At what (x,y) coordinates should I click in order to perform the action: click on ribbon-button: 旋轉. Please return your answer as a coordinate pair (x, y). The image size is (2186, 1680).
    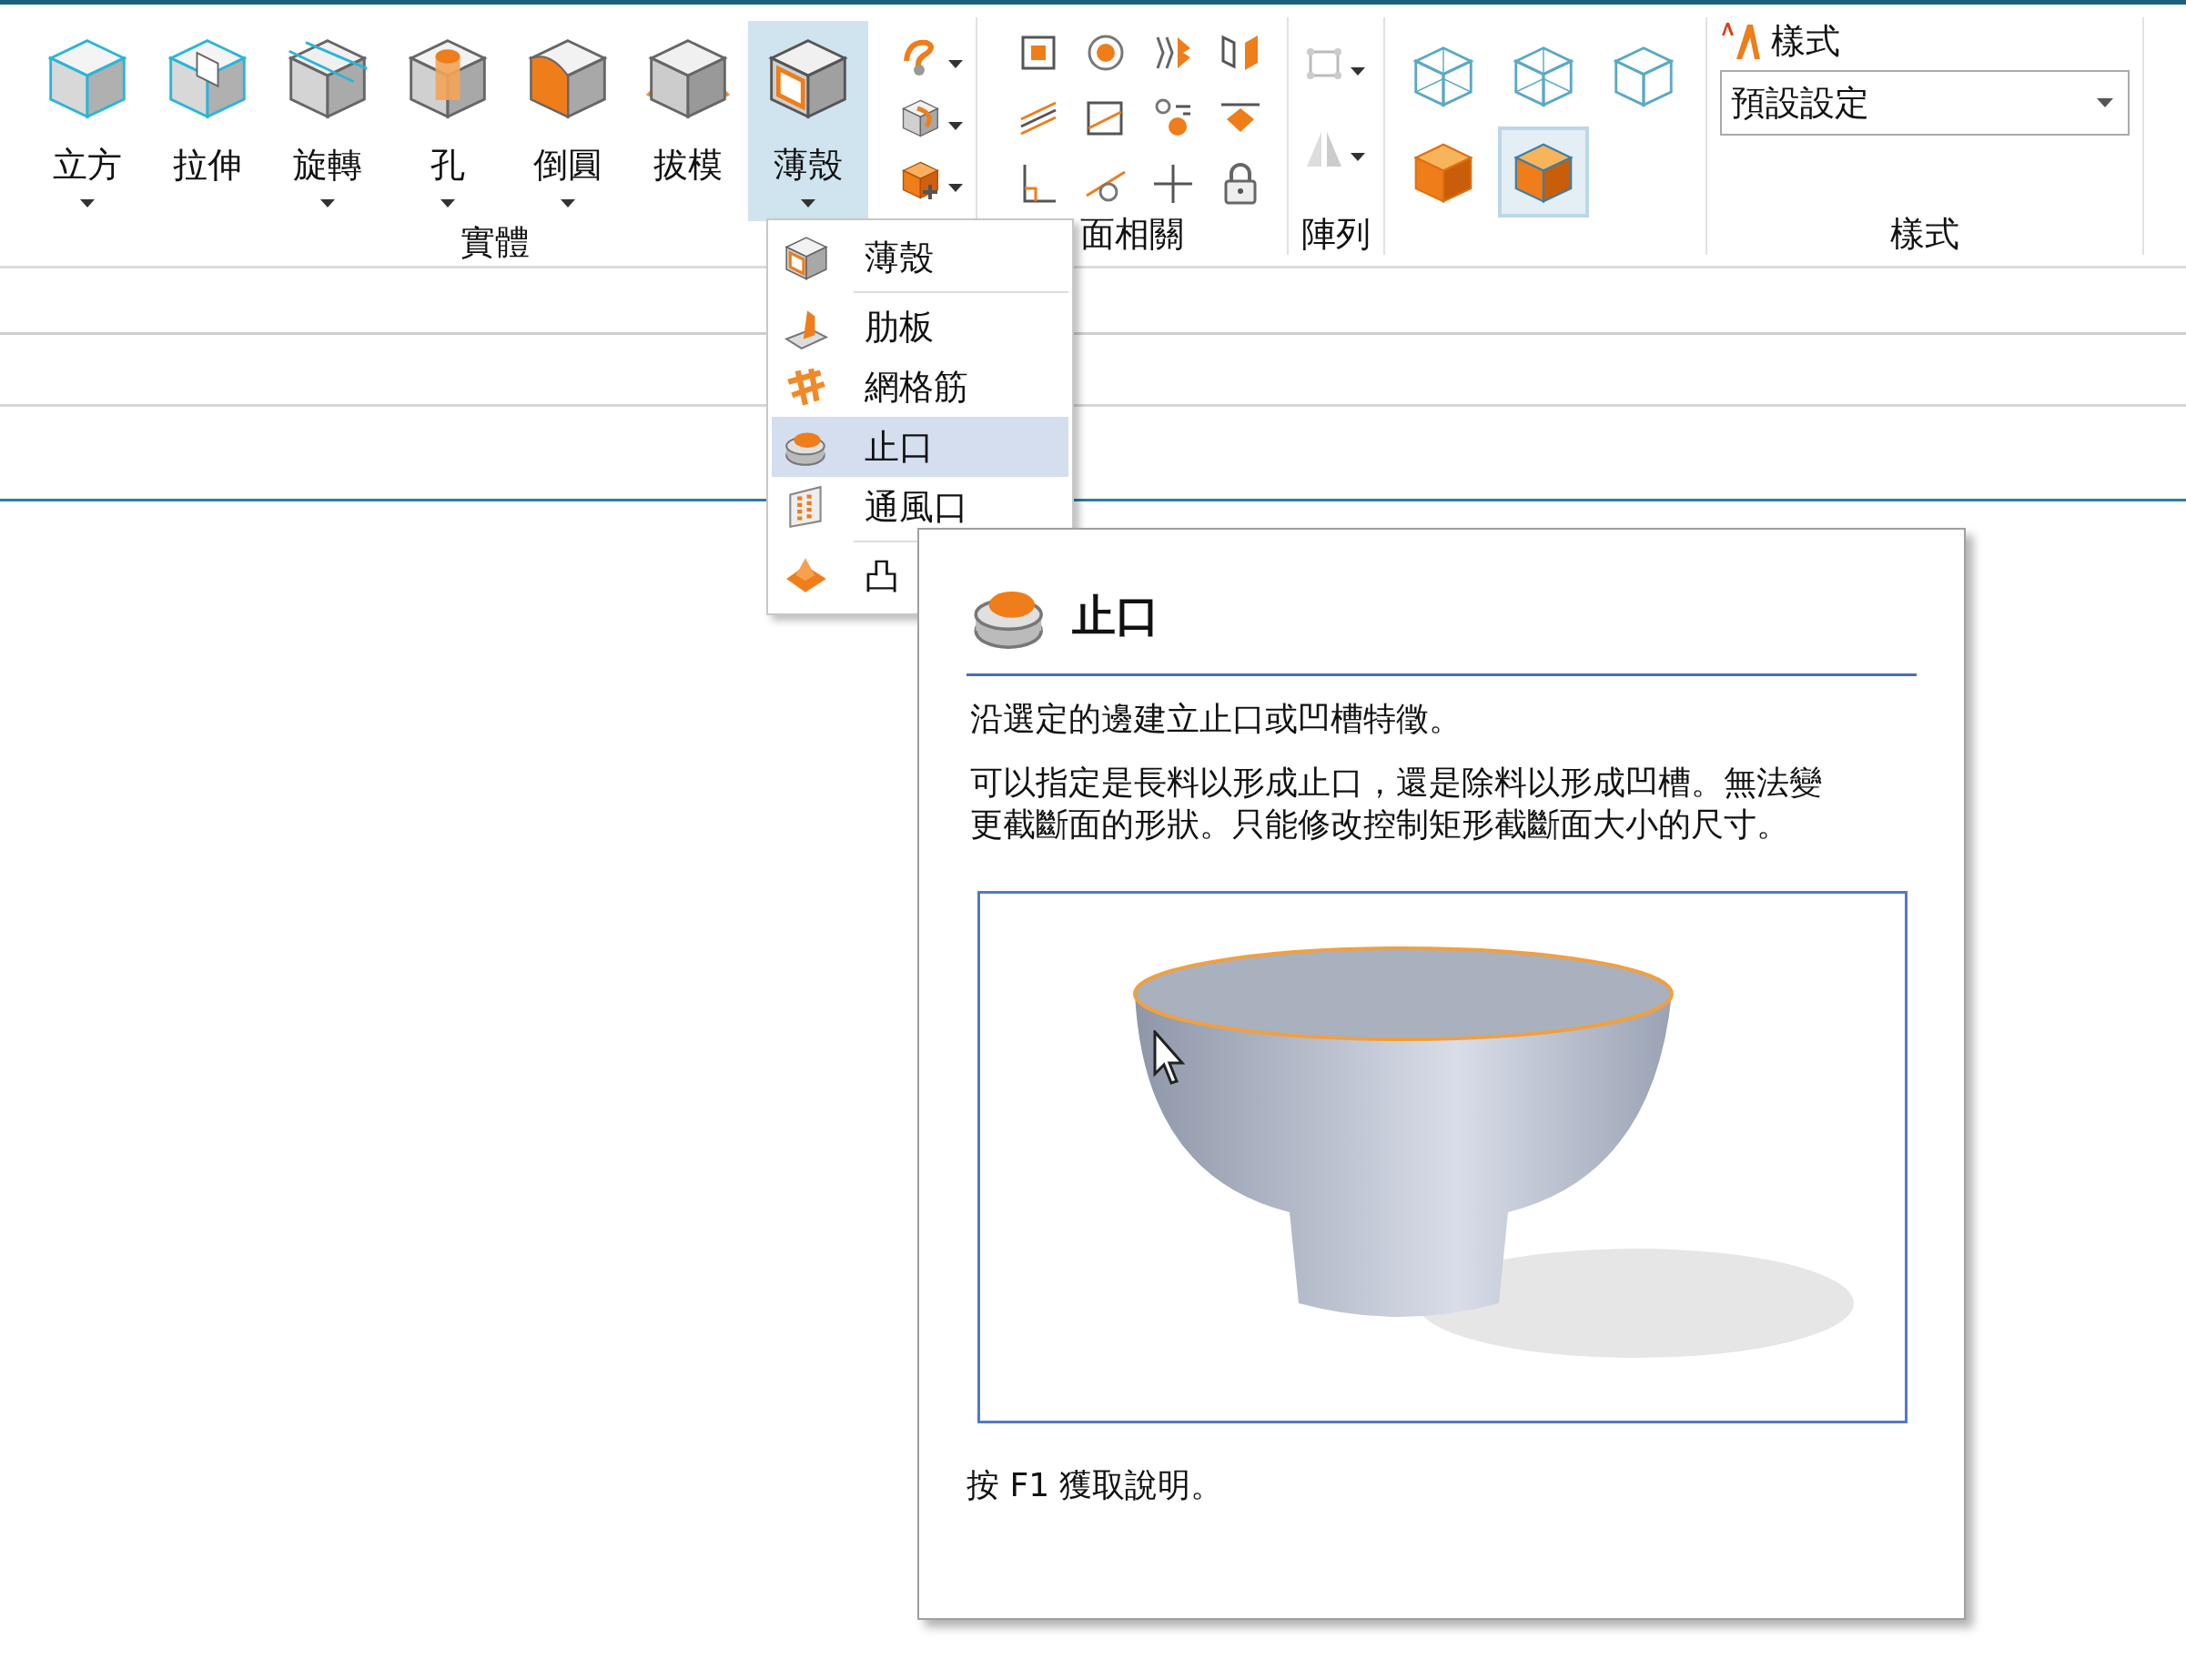
    Looking at the image, I should click on (328, 121).